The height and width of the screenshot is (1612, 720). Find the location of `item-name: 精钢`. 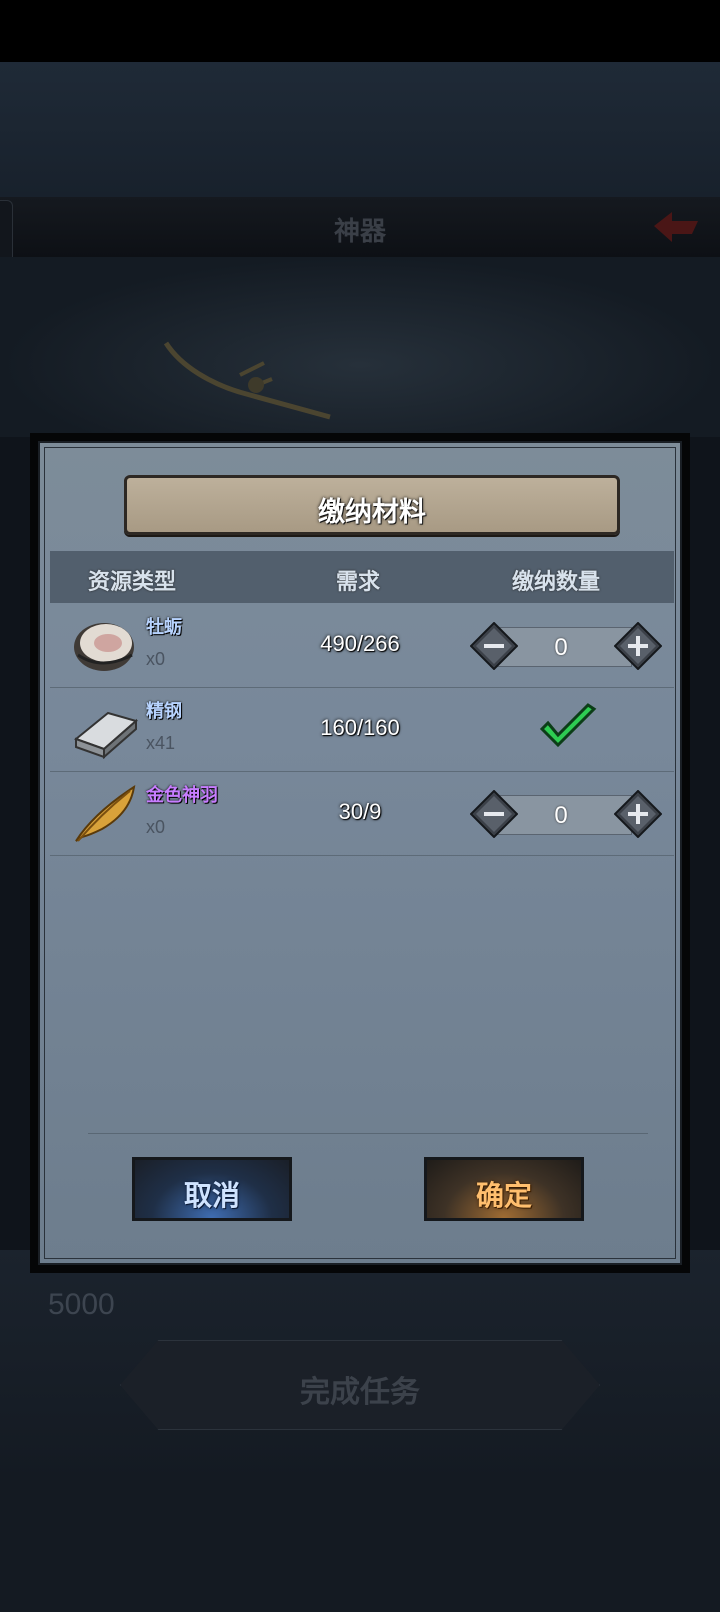

item-name: 精钢 is located at coordinates (164, 711).